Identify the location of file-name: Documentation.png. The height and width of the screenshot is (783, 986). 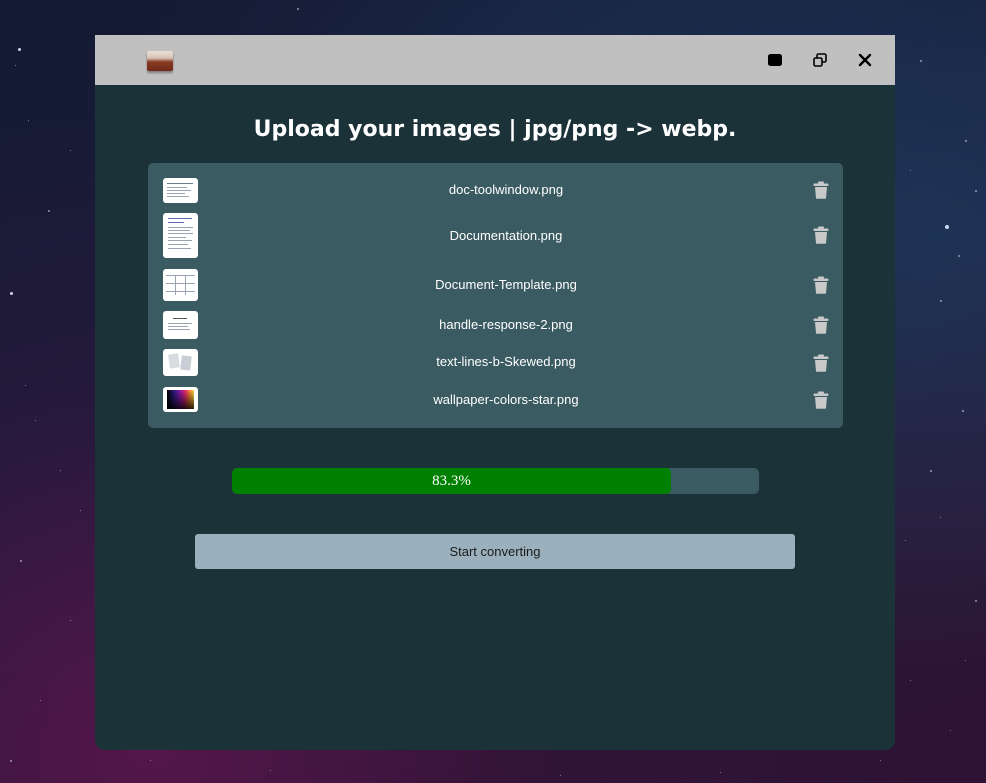
(506, 235).